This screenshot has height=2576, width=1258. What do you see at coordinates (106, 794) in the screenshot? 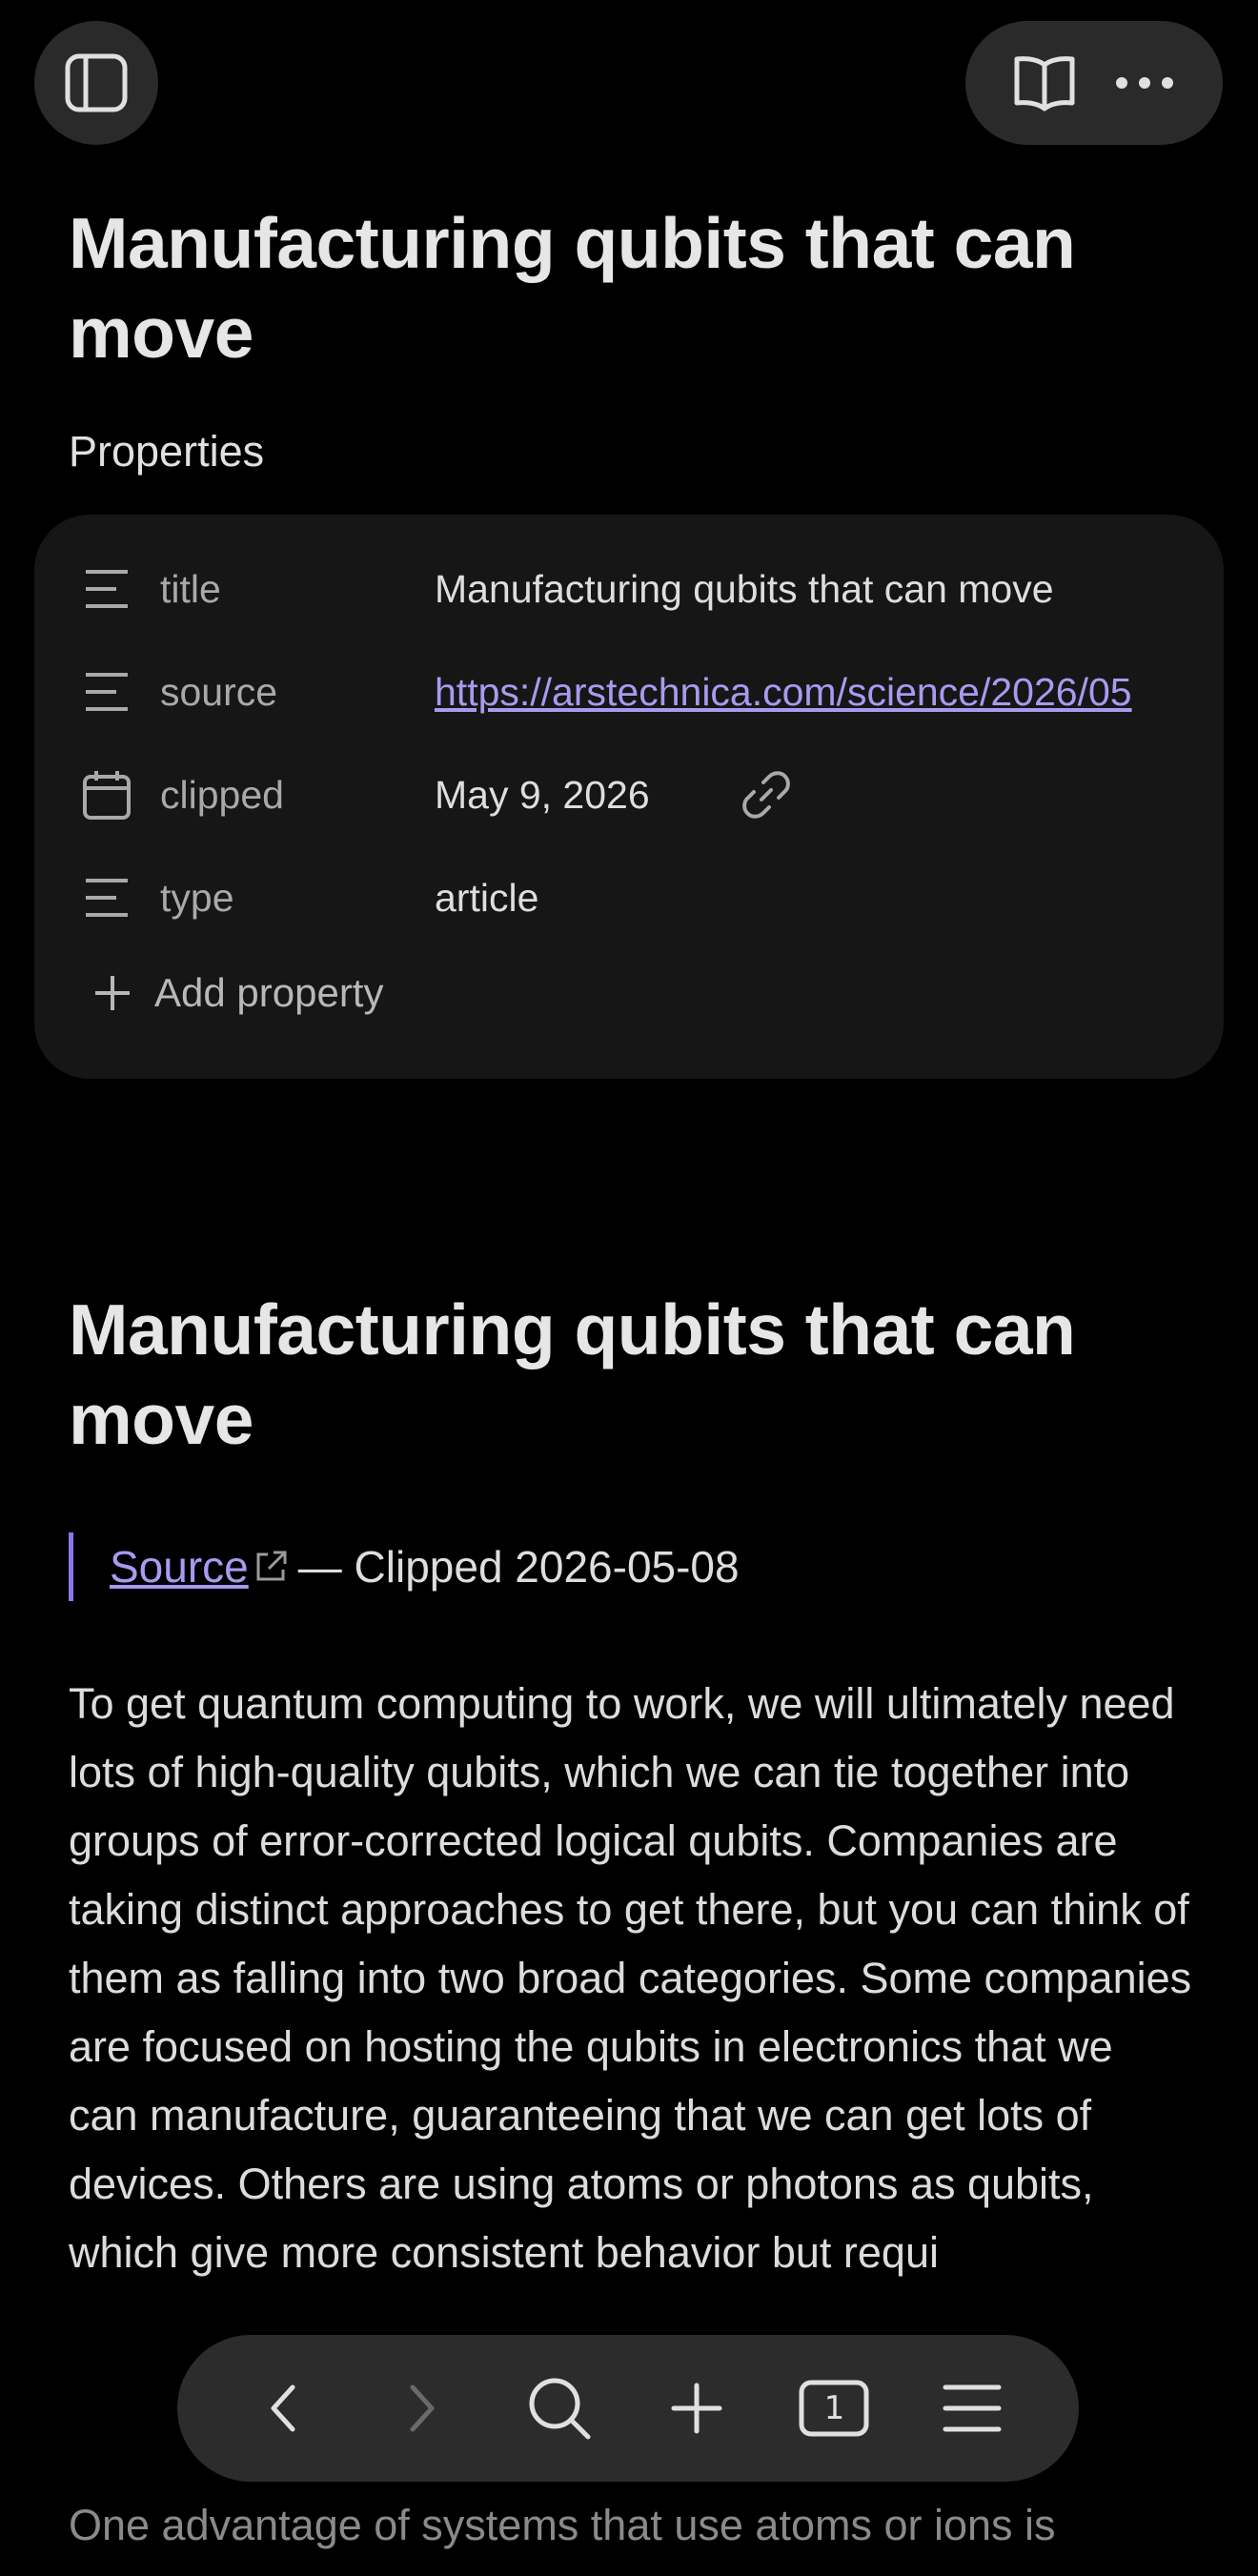
I see `calendar-icon` at bounding box center [106, 794].